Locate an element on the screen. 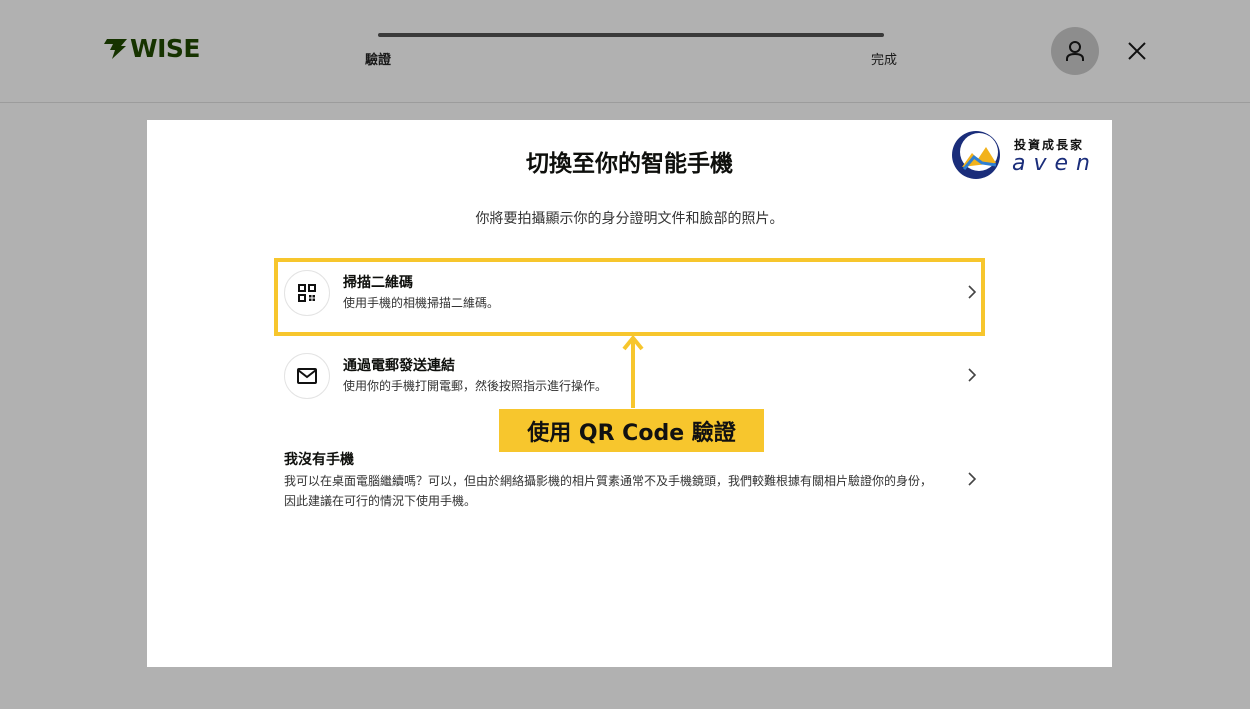 This screenshot has height=709, width=1250. option-title: 我沒有手機 is located at coordinates (319, 460).